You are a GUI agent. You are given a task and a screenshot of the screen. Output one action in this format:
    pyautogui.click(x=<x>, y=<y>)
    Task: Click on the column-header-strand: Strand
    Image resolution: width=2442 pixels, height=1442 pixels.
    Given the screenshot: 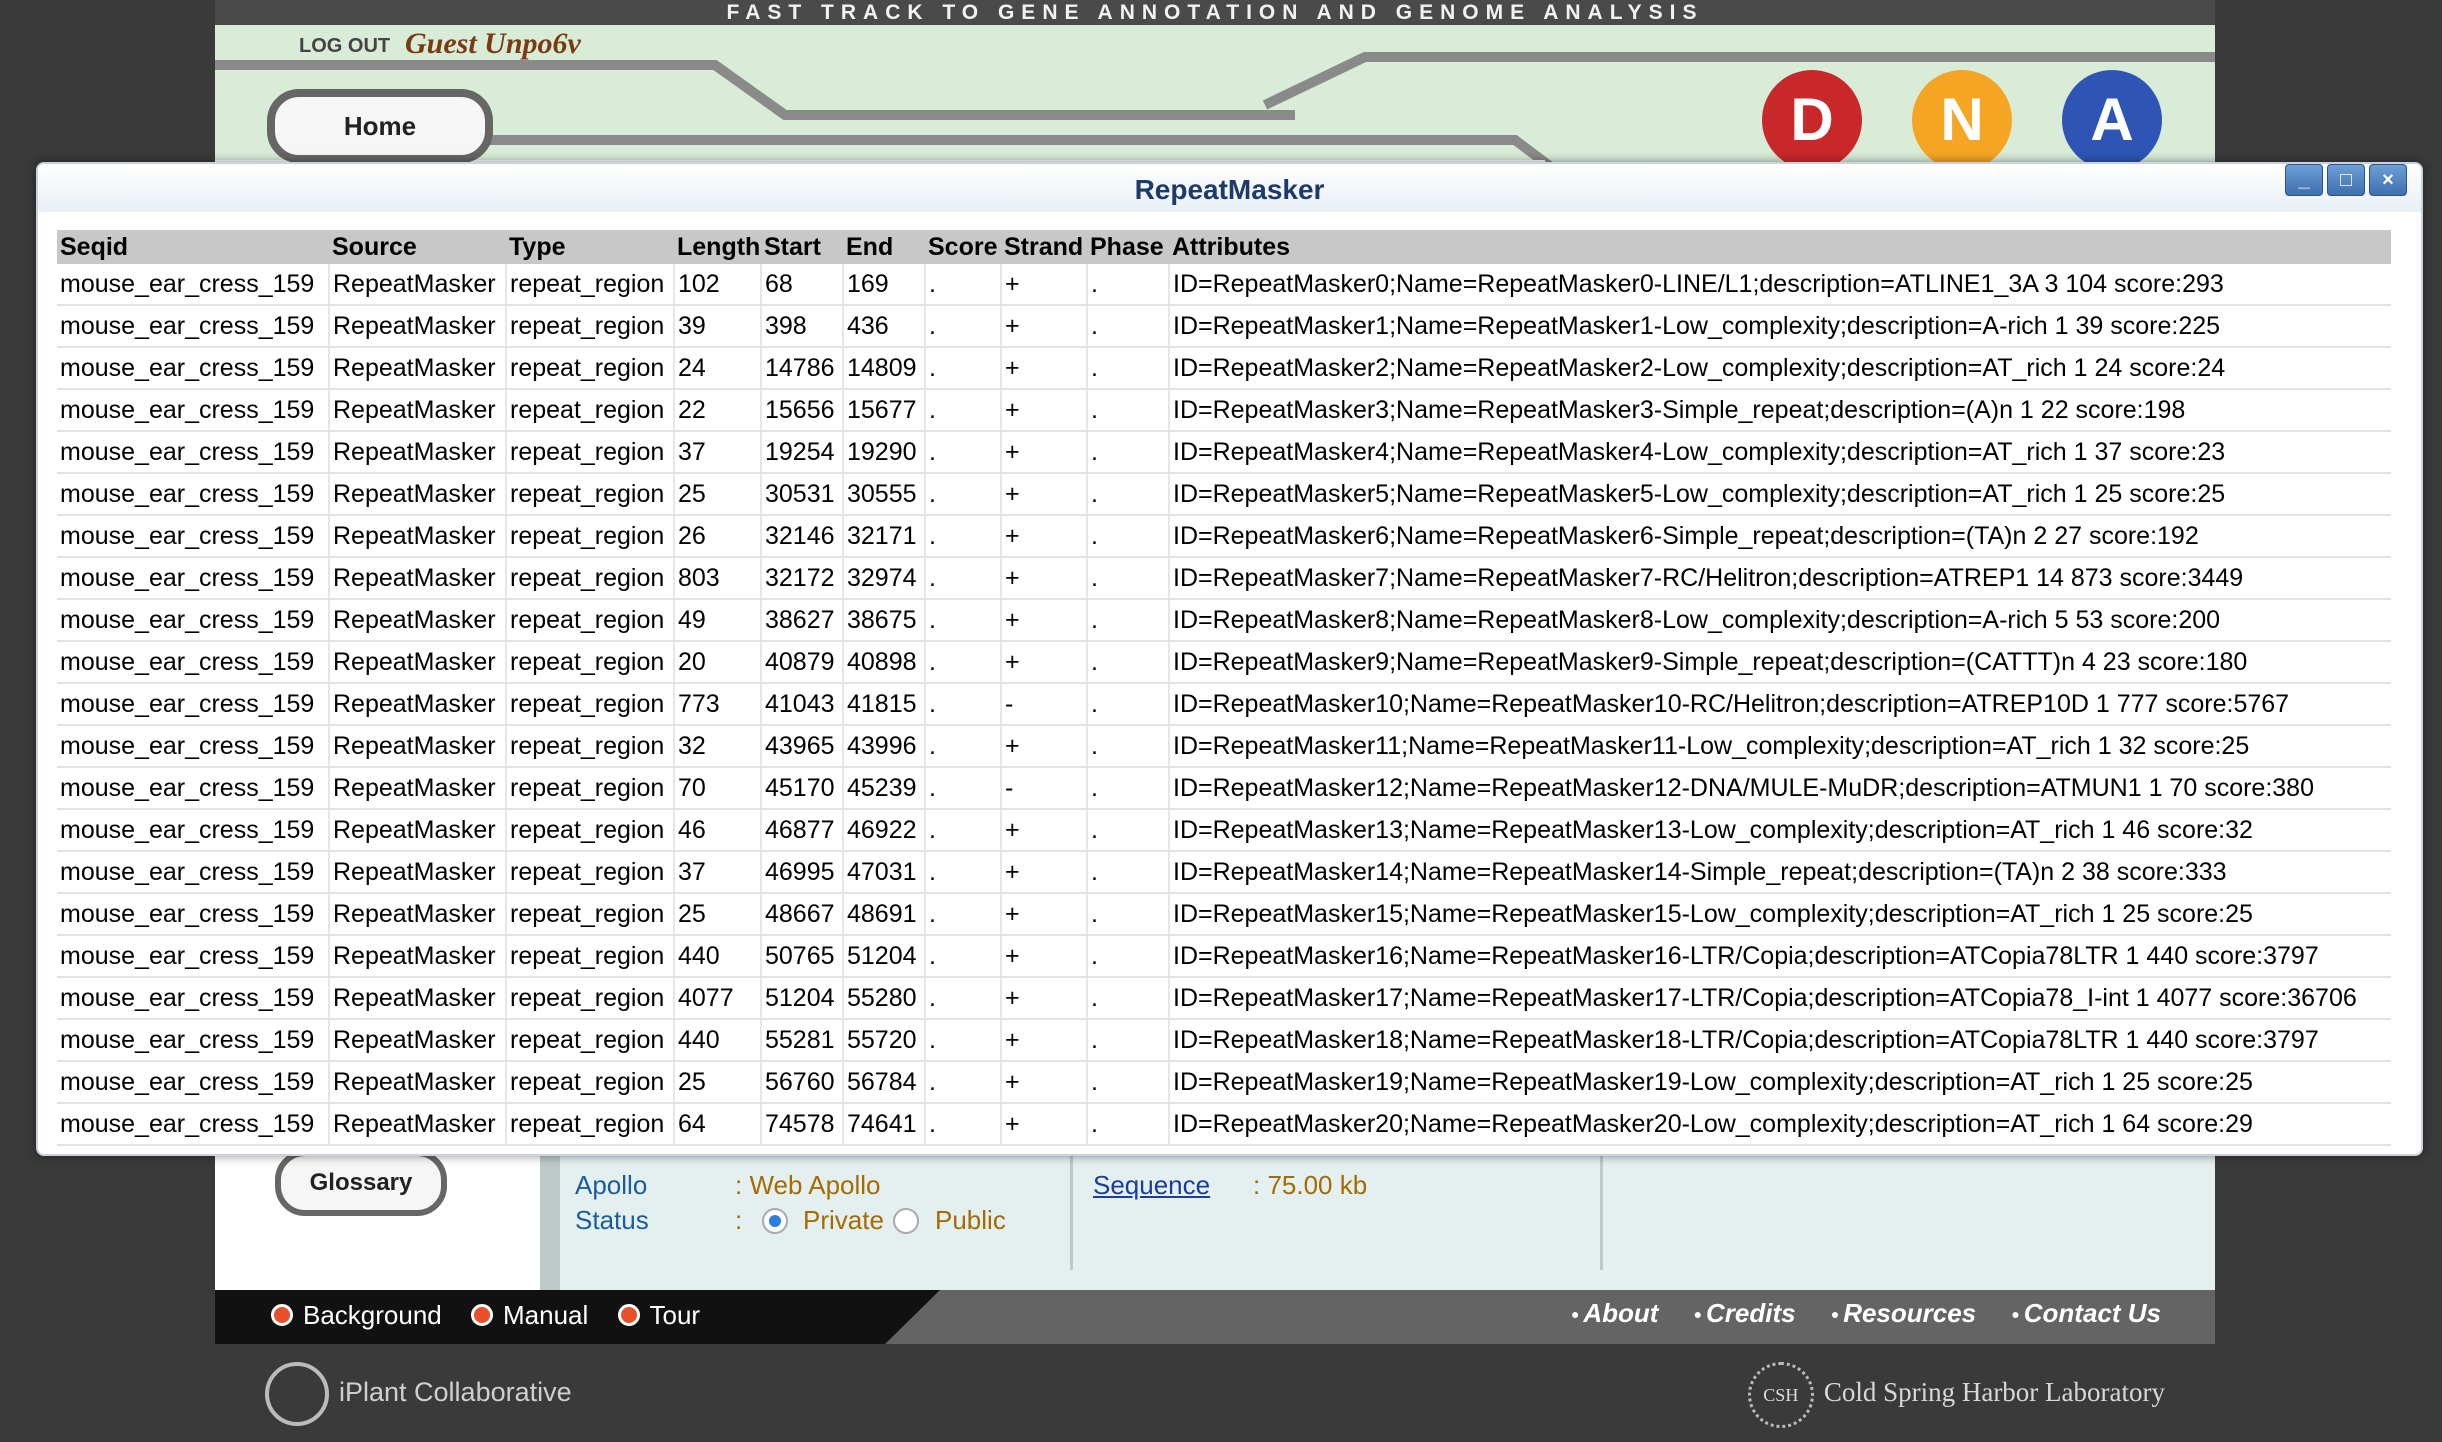 What is the action you would take?
    pyautogui.click(x=1044, y=247)
    